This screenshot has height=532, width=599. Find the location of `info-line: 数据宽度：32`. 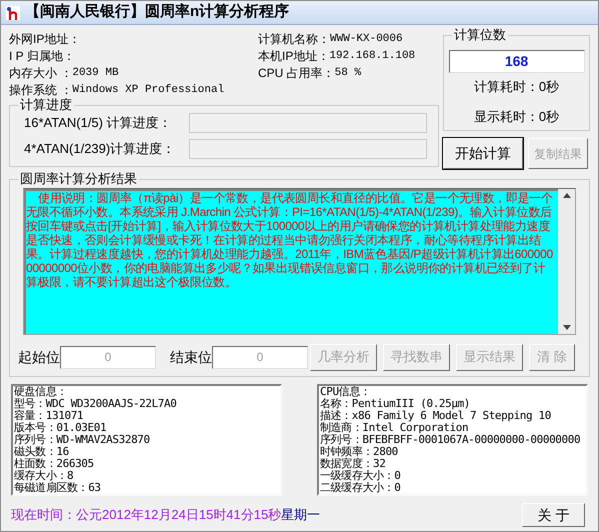

info-line: 数据宽度：32 is located at coordinates (353, 464).